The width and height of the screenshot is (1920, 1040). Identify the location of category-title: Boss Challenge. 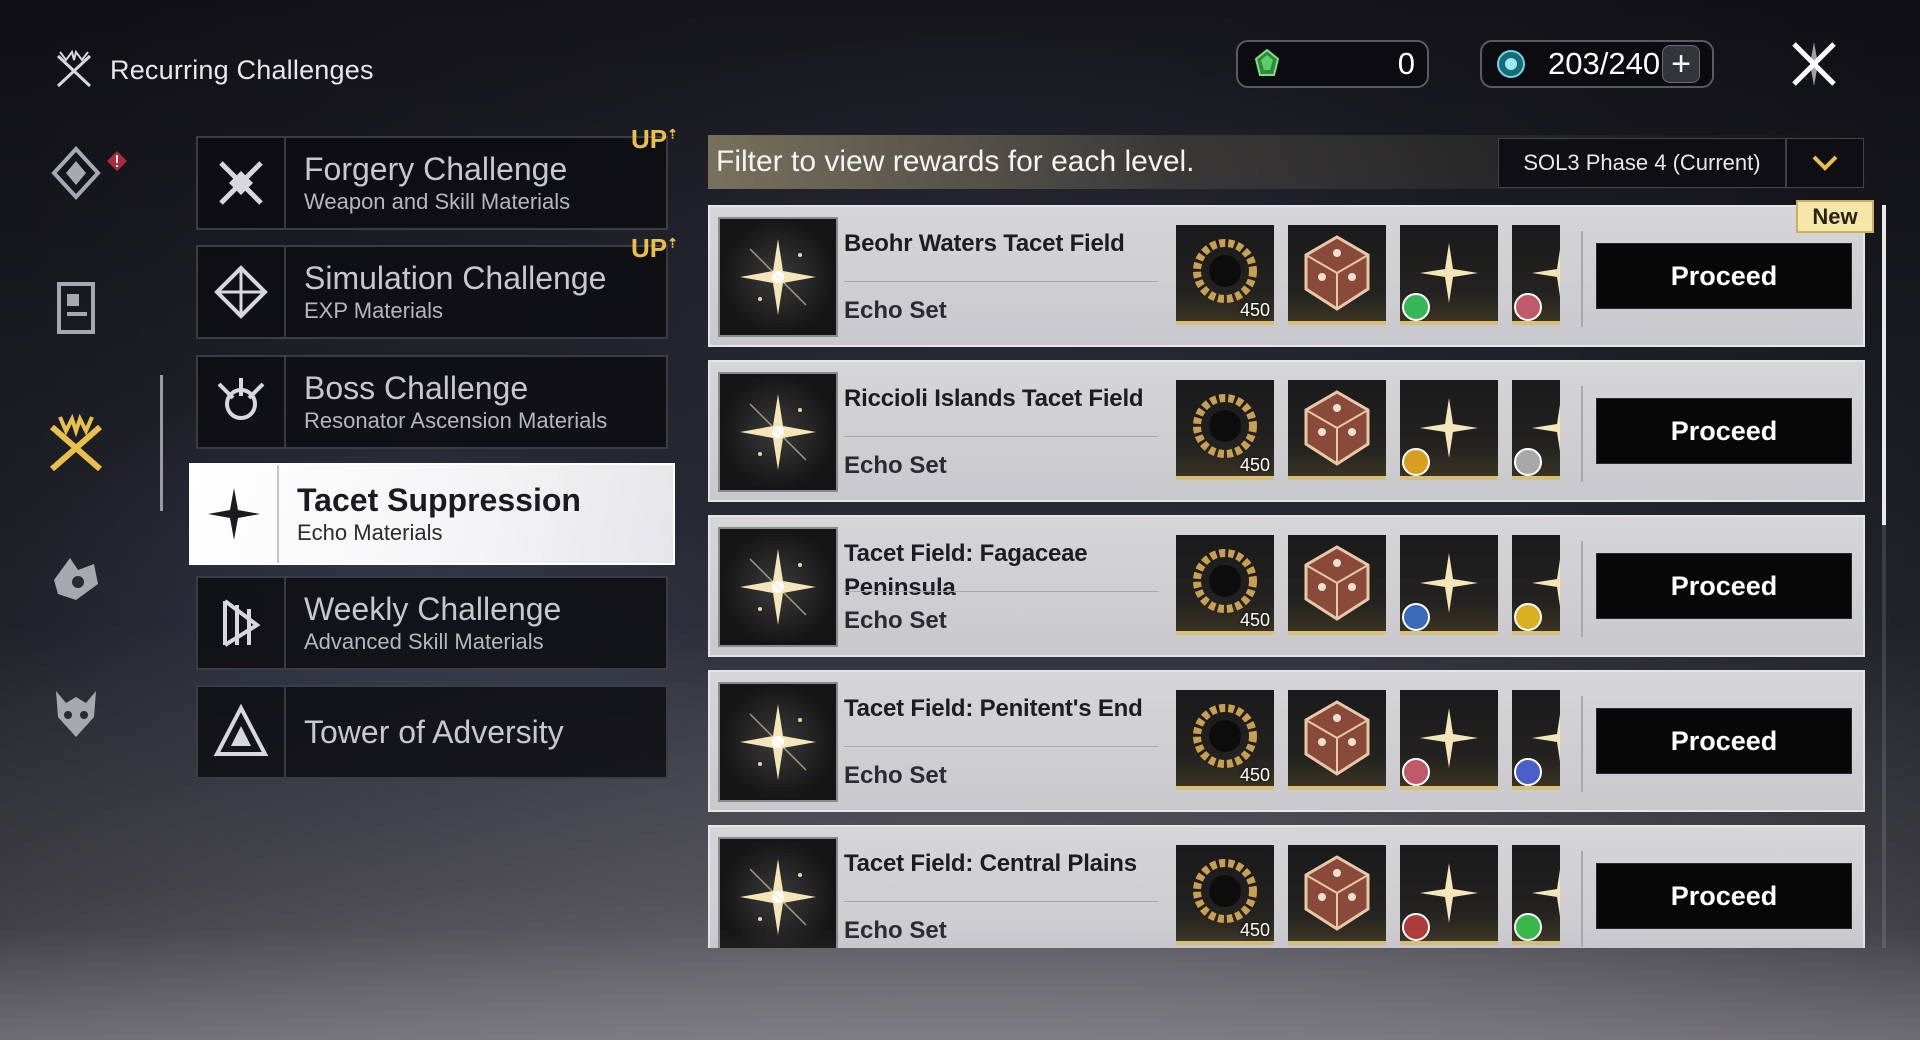
(416, 388).